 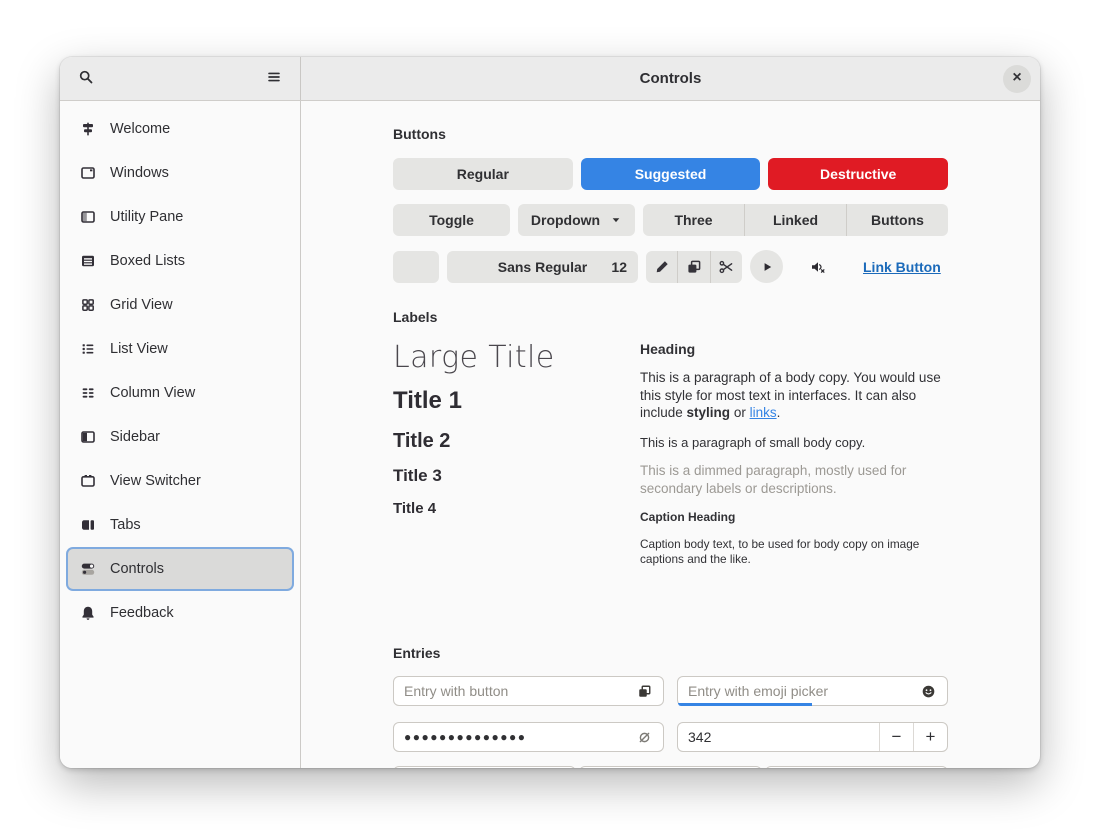 I want to click on sidebar-item-utility-pane: Utility Pane, so click(x=180, y=217).